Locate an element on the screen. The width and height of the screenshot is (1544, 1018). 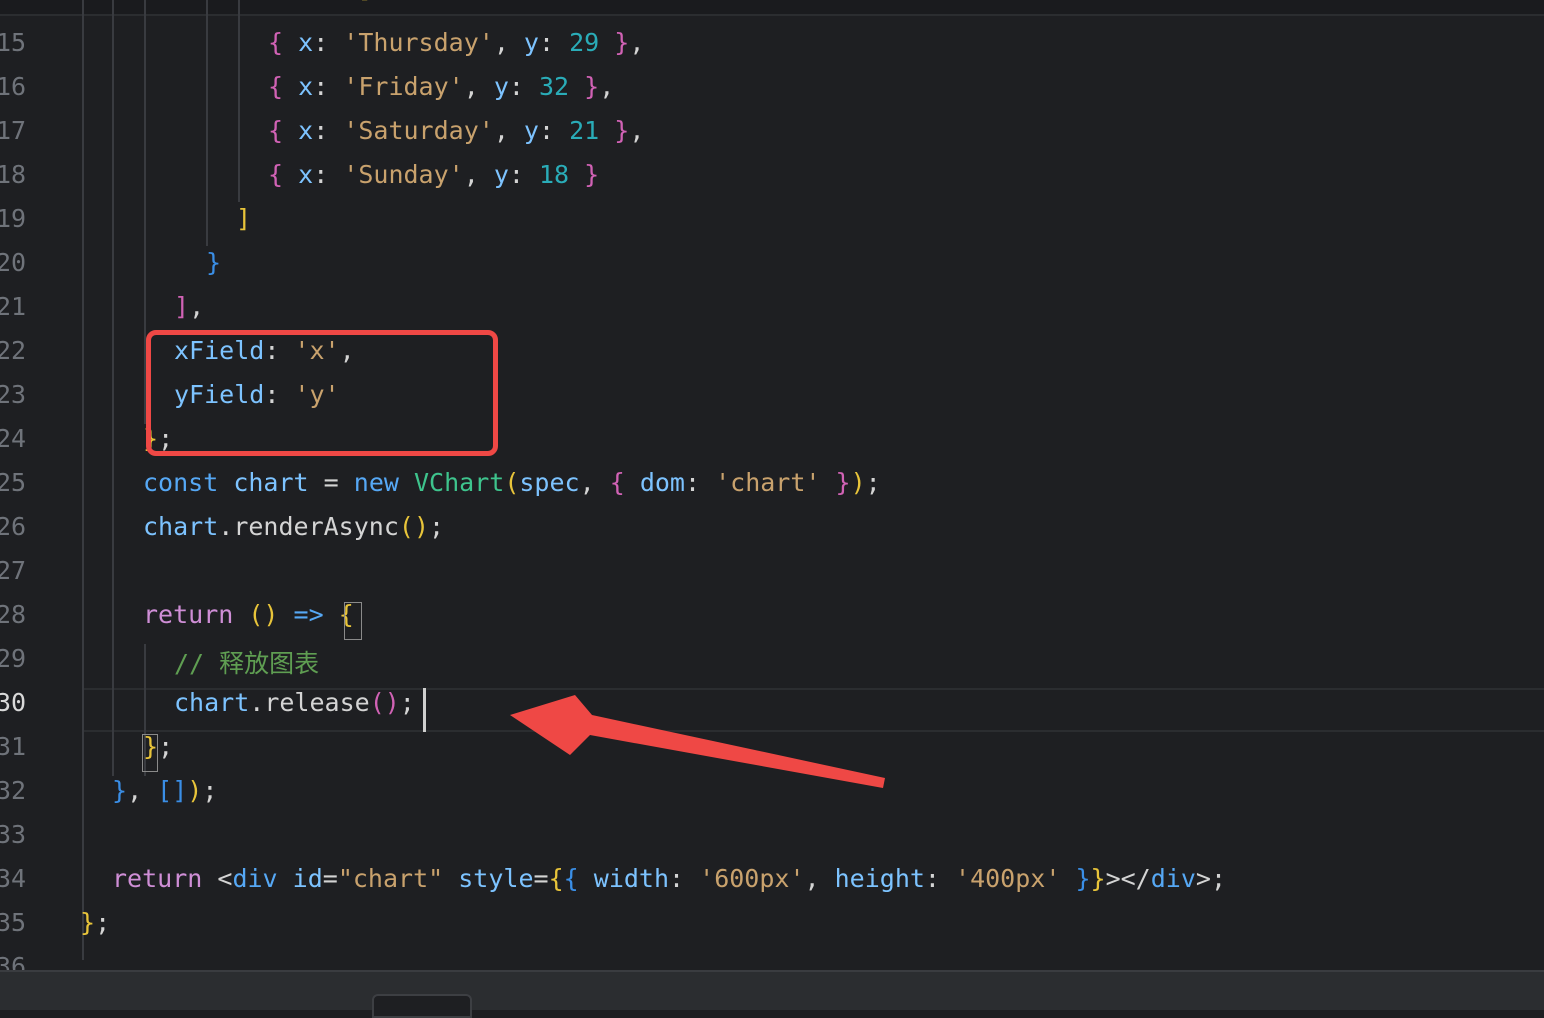
bottom-status-bar is located at coordinates (772, 990).